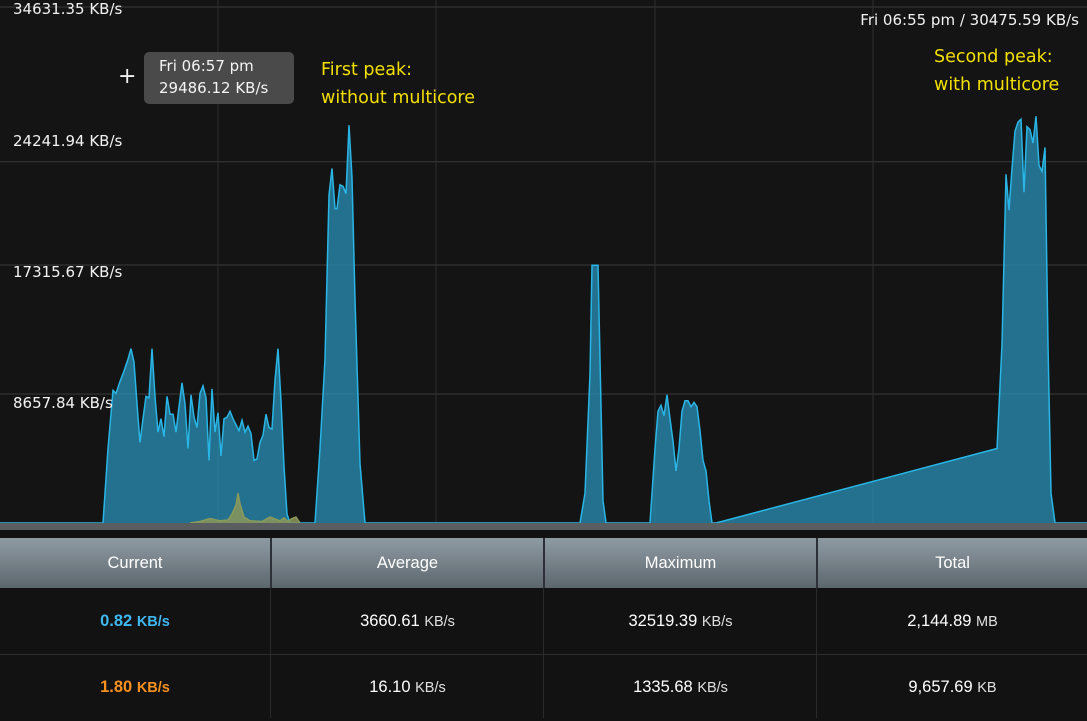 The width and height of the screenshot is (1087, 721). I want to click on row2-average-value: 16.10, so click(390, 687).